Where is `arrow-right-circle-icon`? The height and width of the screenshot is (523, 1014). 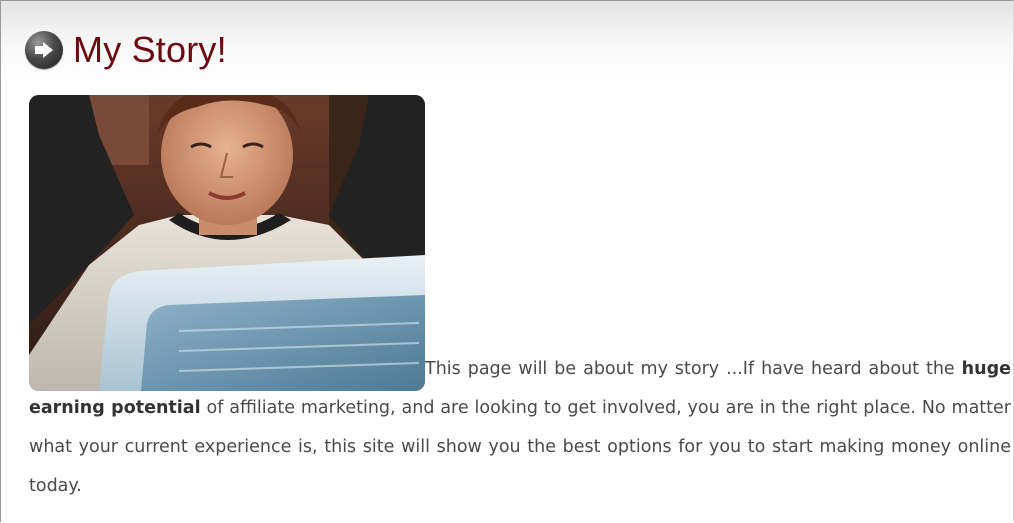 arrow-right-circle-icon is located at coordinates (44, 50).